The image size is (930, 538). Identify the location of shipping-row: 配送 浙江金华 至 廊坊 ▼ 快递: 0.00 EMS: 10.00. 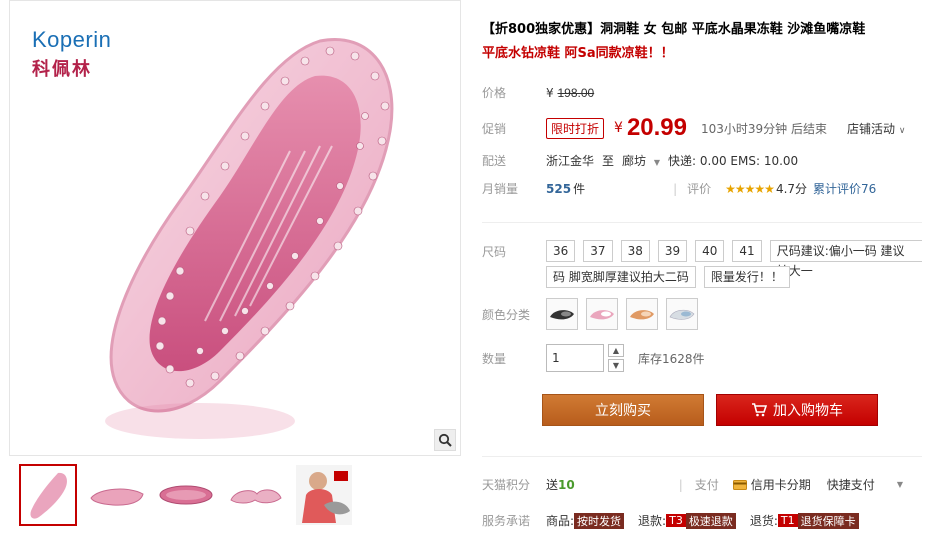
(640, 160).